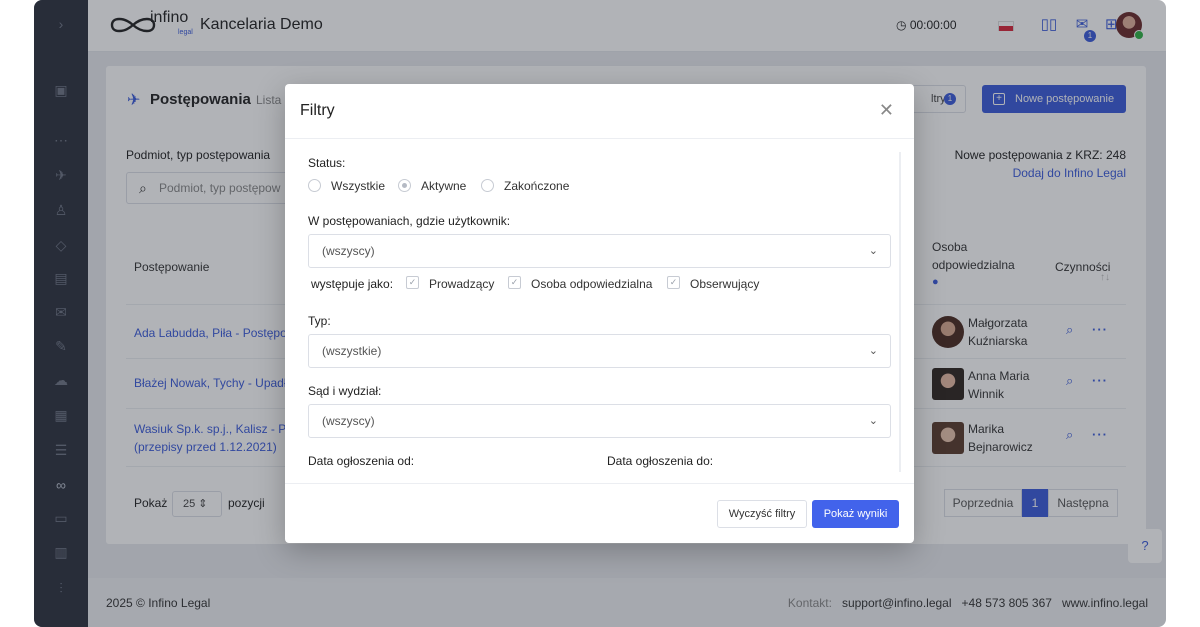 The width and height of the screenshot is (1200, 627). I want to click on checkbox-lead: ✓, so click(412, 282).